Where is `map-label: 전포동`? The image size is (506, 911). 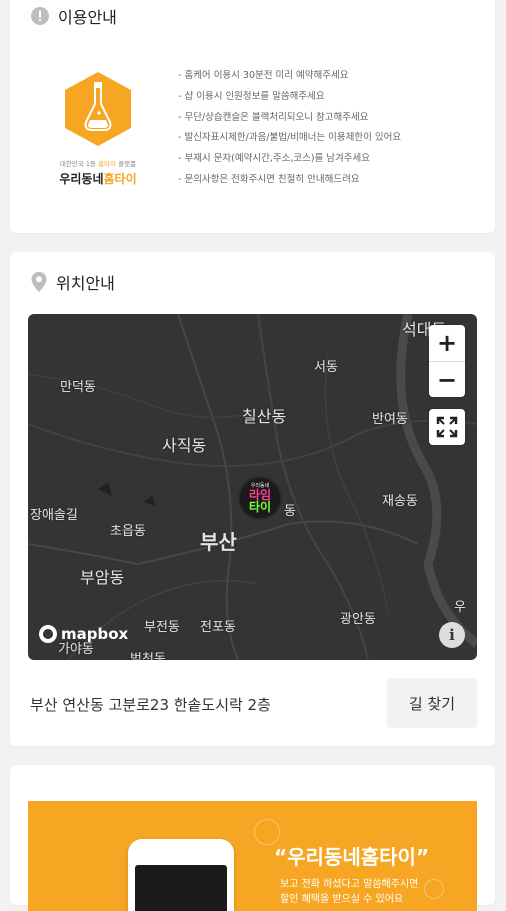
map-label: 전포동 is located at coordinates (218, 627).